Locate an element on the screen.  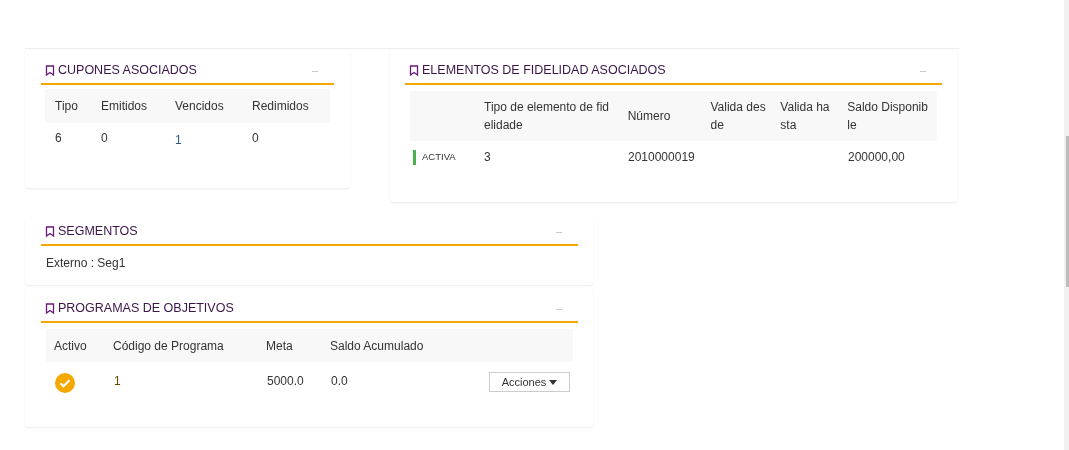
table-cell: 2010000019 is located at coordinates (661, 157).